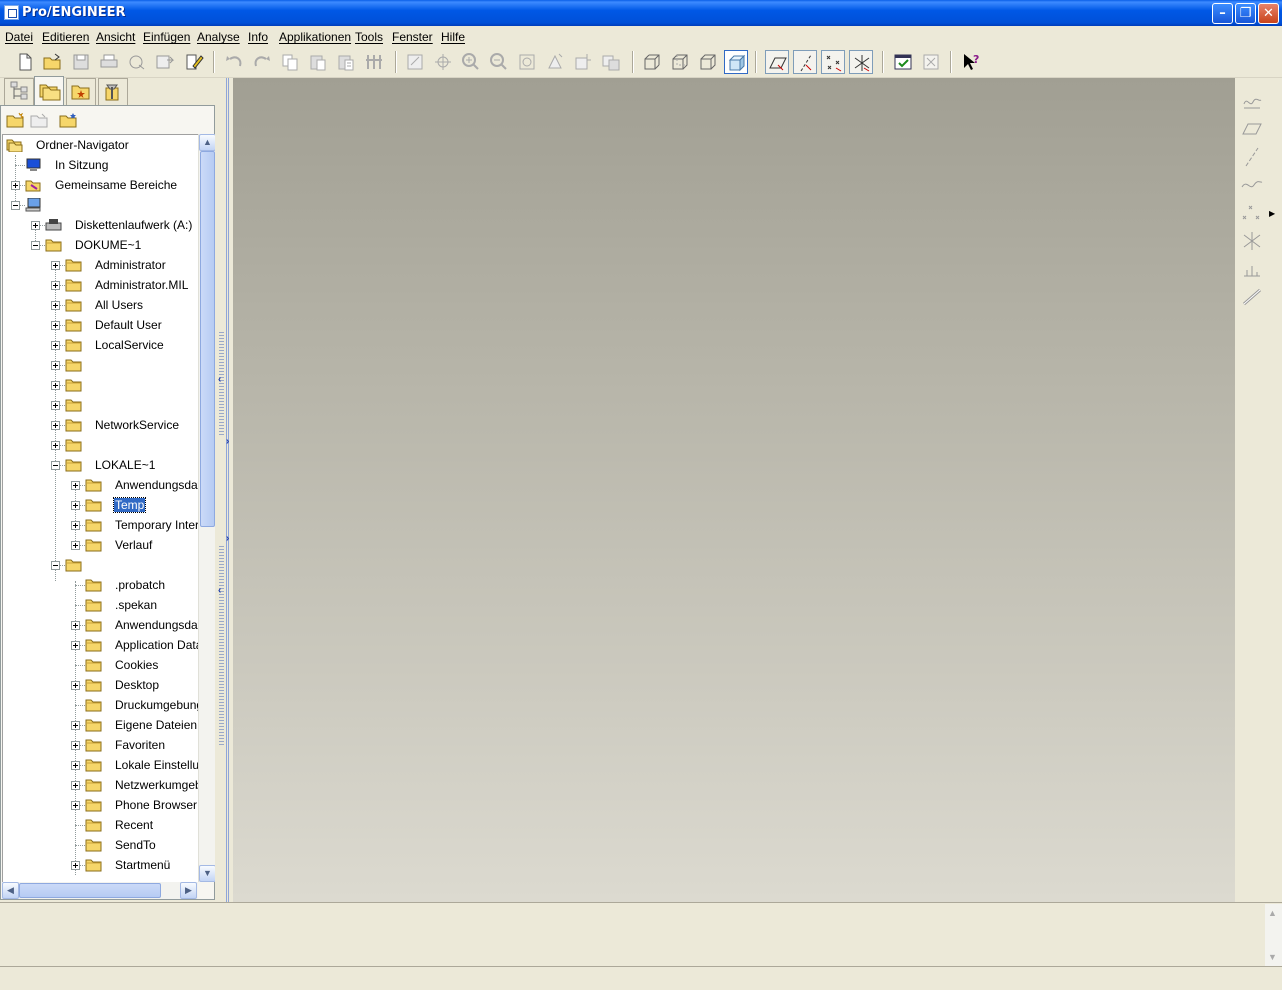 The image size is (1282, 990). I want to click on tree-horizontal-scrollbar: ◀ ▶, so click(100, 890).